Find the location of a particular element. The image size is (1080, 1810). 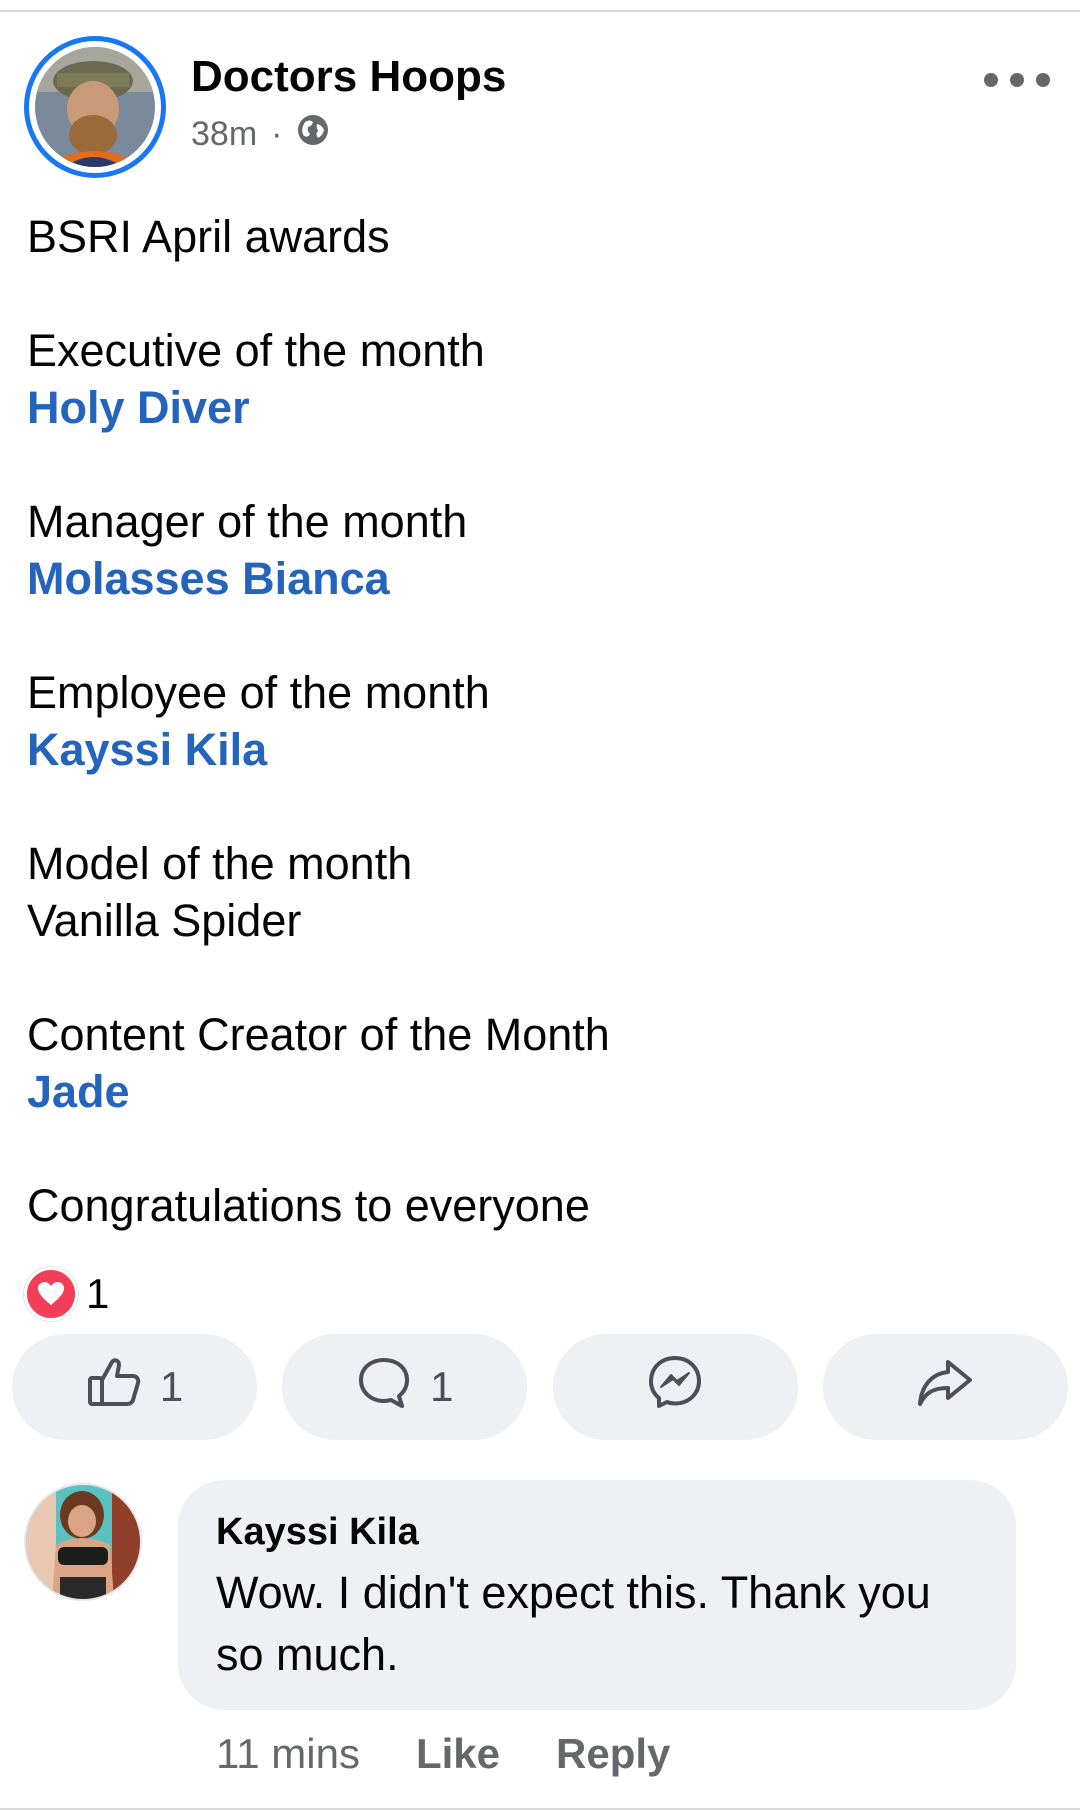

commenter-avatar is located at coordinates (83, 1542).